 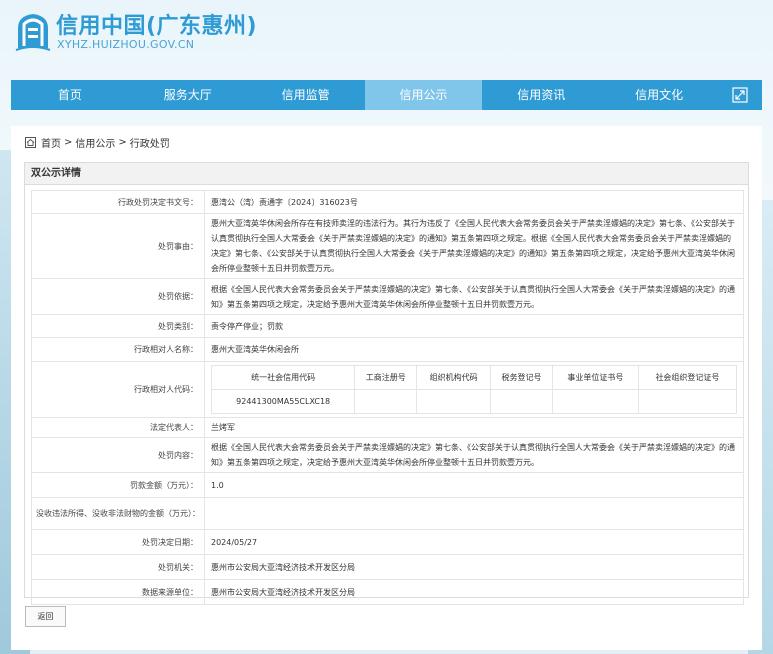 What do you see at coordinates (149, 144) in the screenshot?
I see `breadcrumb-admin-penalty: 行政处罚` at bounding box center [149, 144].